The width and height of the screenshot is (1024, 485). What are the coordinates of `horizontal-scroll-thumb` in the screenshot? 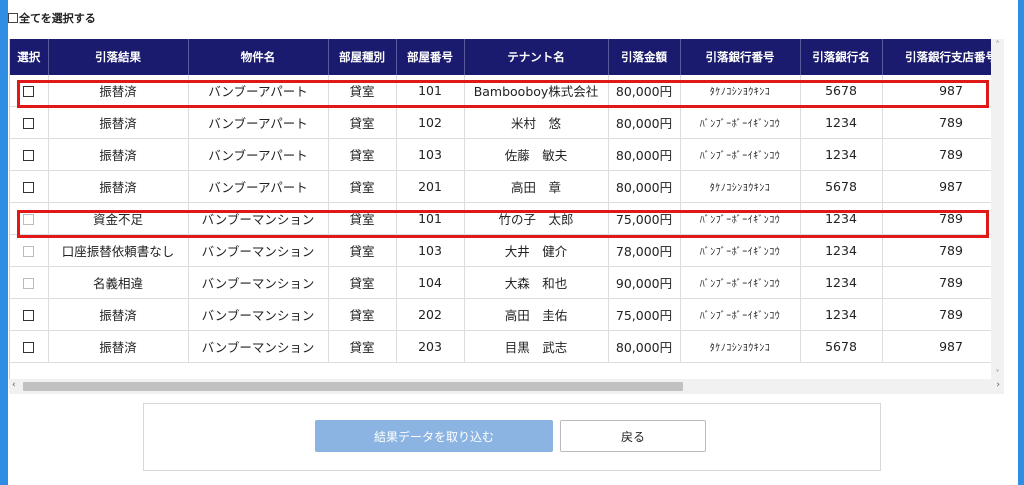 It's located at (353, 386).